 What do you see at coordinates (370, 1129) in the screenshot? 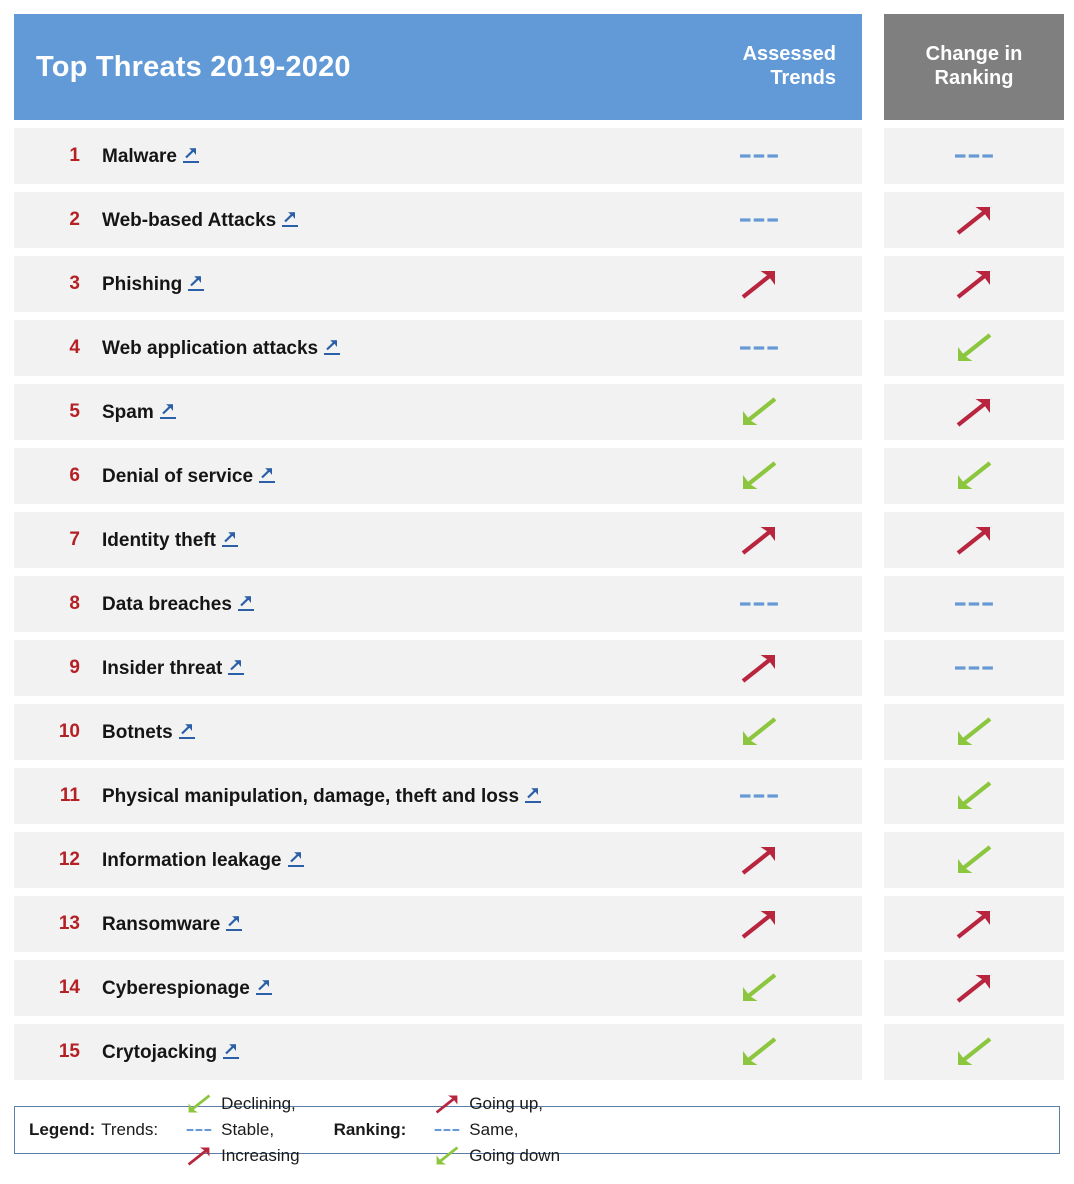
I see `legend-ranking-label: Ranking:` at bounding box center [370, 1129].